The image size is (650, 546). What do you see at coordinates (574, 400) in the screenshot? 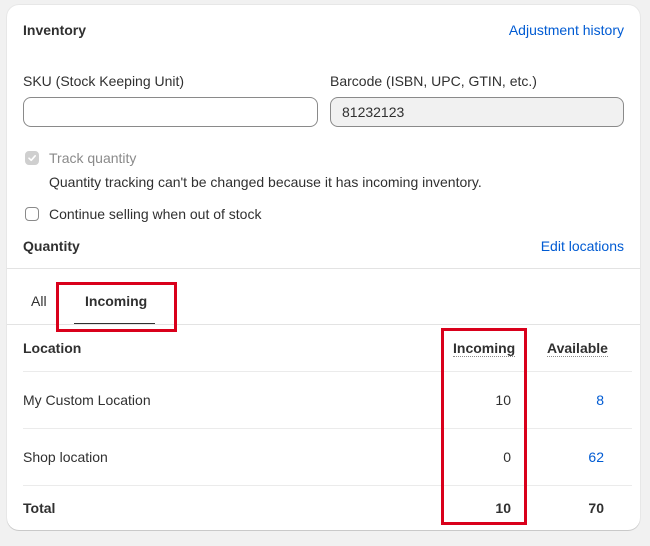
I see `row-available-link: 8` at bounding box center [574, 400].